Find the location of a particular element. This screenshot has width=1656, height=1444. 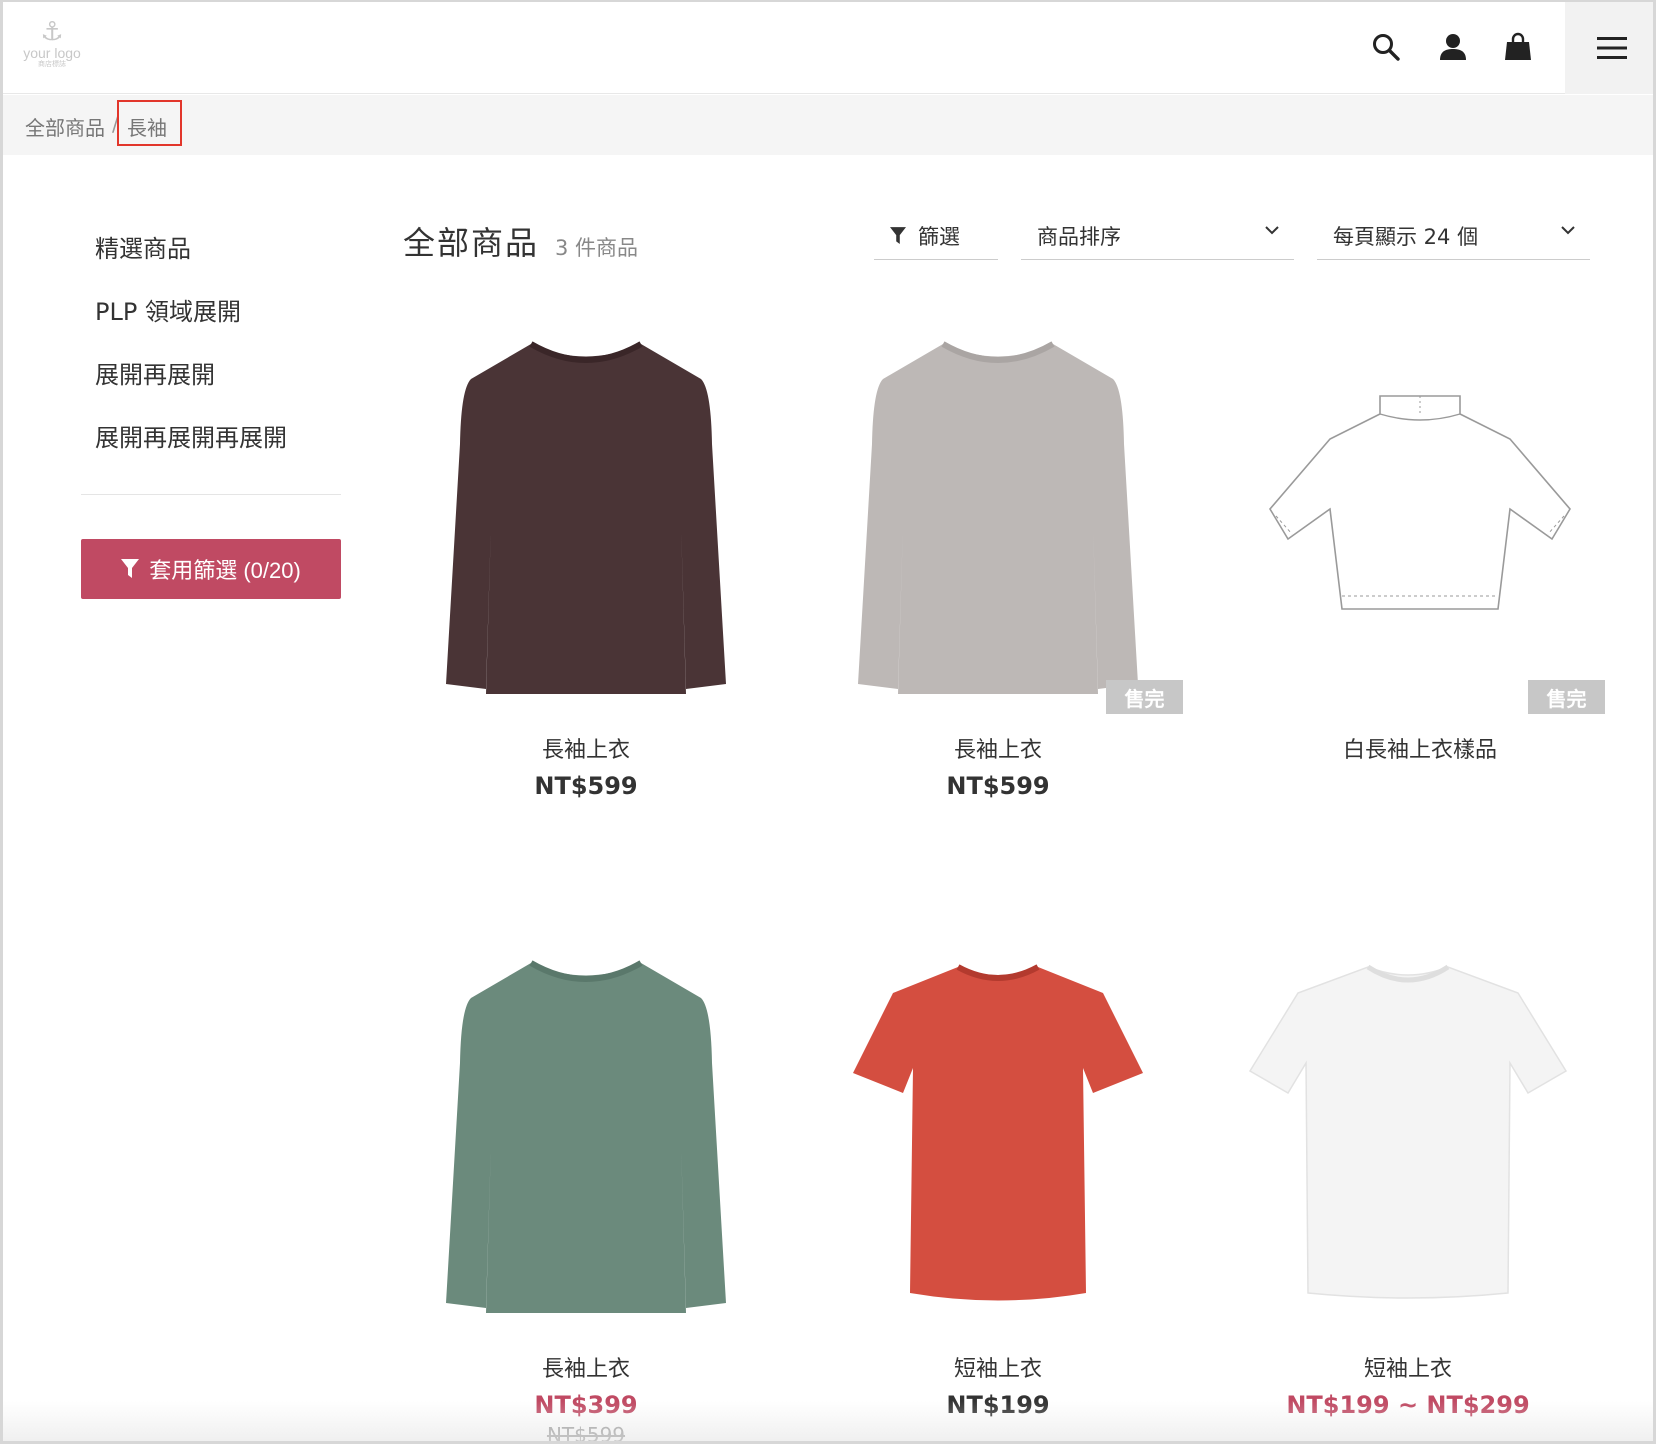

product-card: 售完 白長袖上衣樣品 is located at coordinates (1420, 548).